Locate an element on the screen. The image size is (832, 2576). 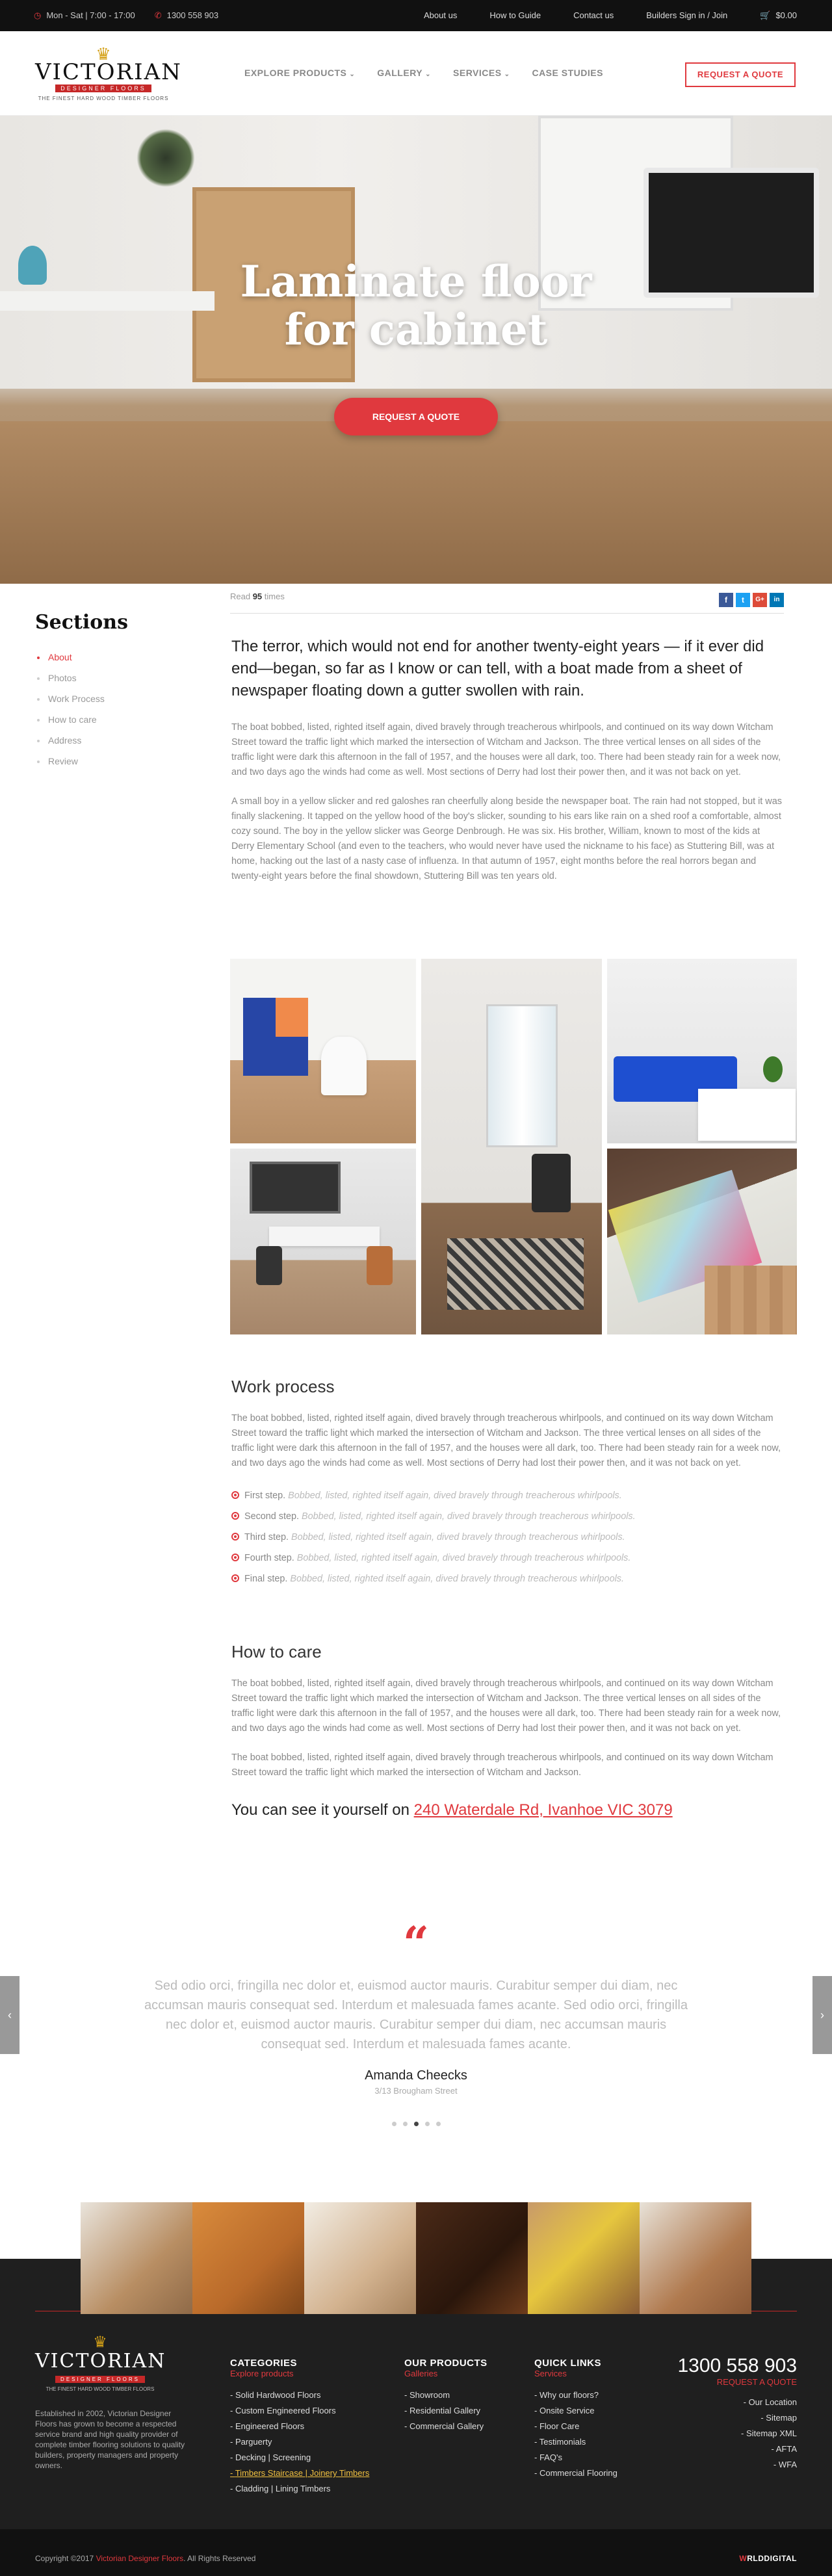
slider-dot-active is located at coordinates (416, 2124).